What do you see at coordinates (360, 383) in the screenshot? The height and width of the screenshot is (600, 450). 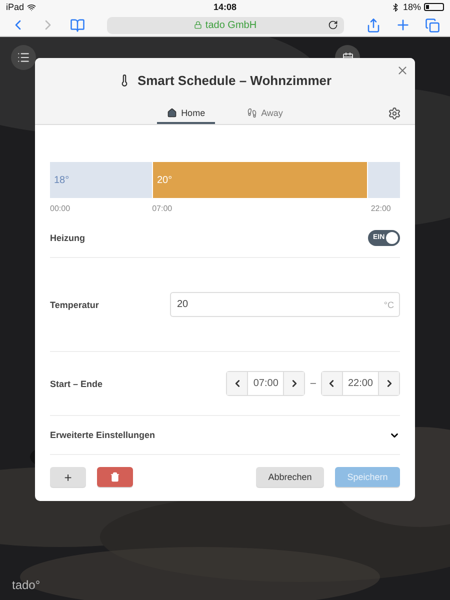 I see `end-time-stepper: 22:00` at bounding box center [360, 383].